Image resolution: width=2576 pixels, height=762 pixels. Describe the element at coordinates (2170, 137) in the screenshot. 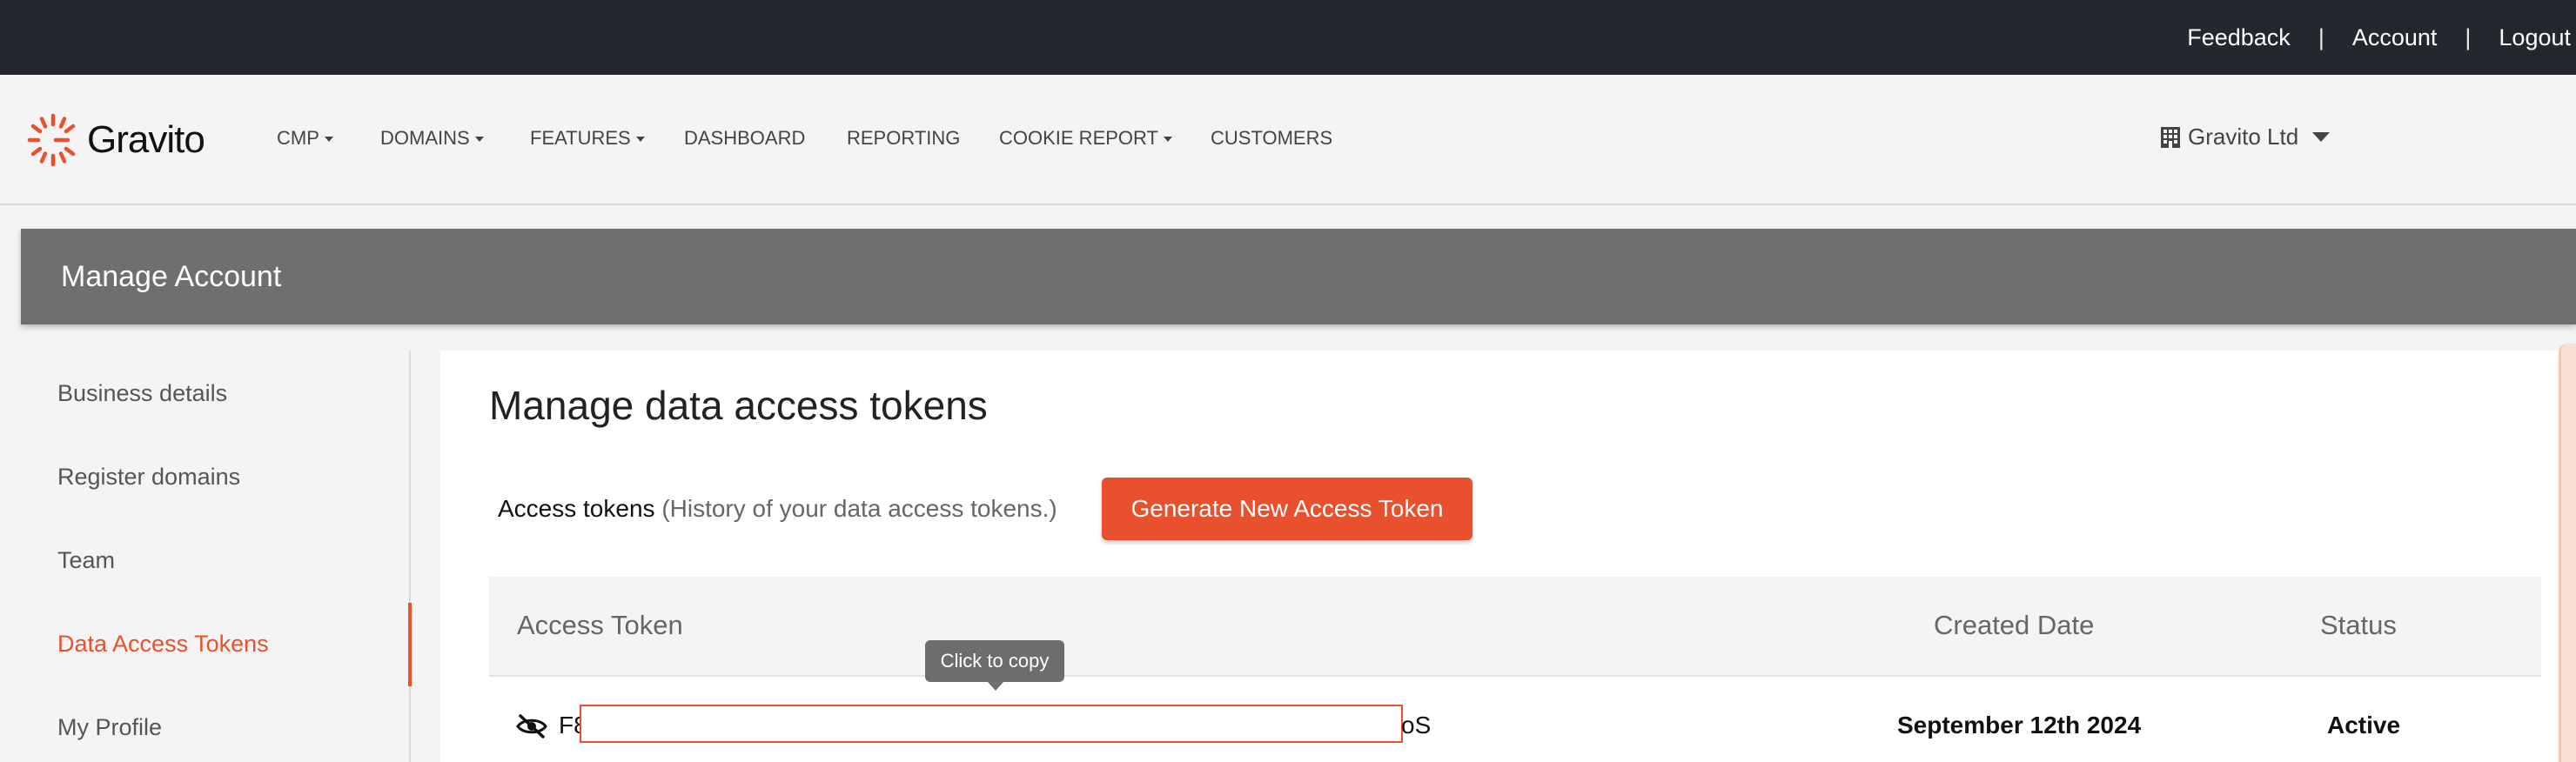

I see `building-icon` at that location.